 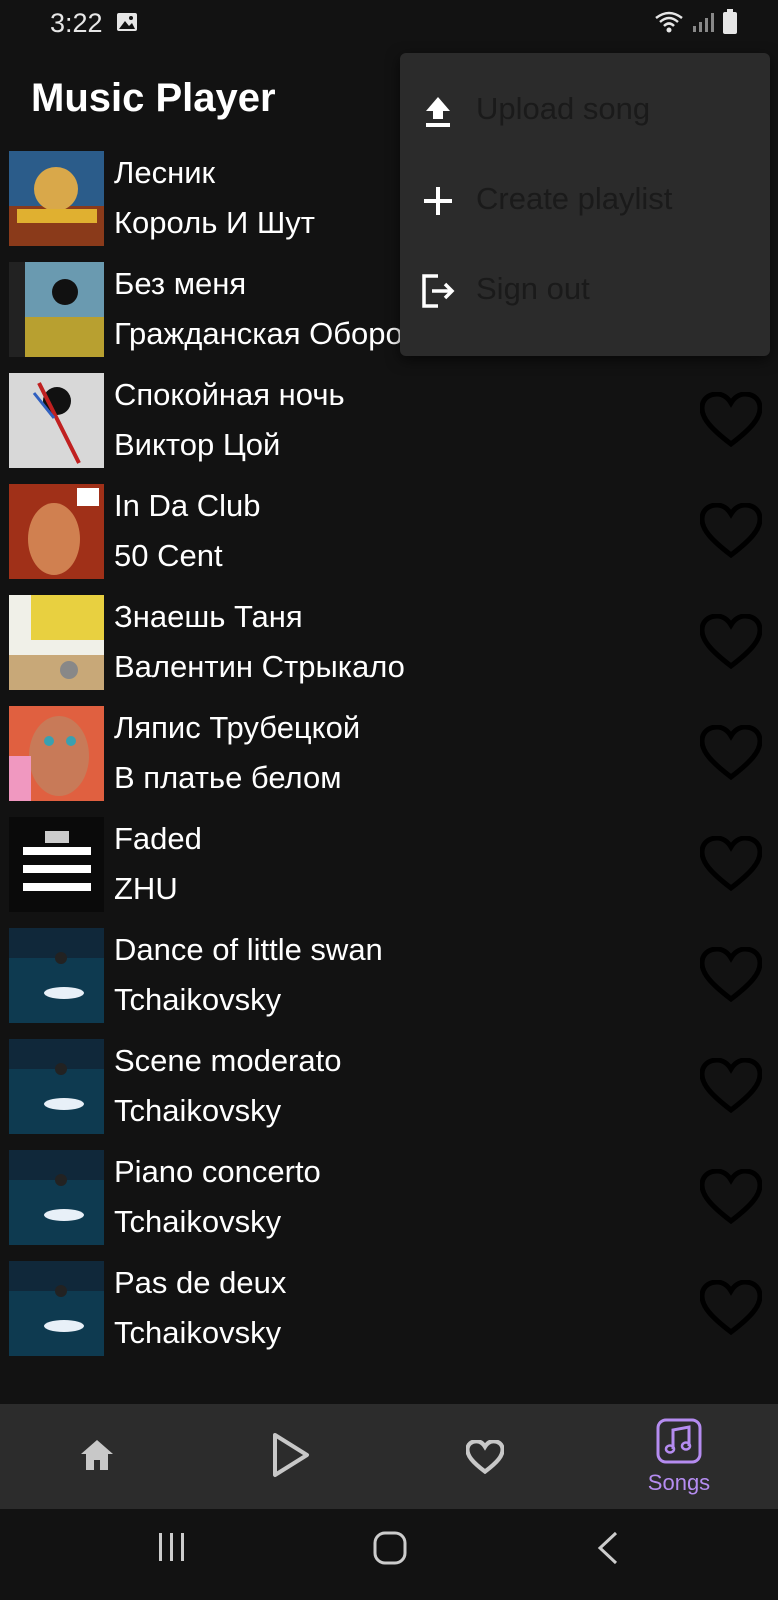 What do you see at coordinates (389, 978) in the screenshot?
I see `song-row: Dance of little swan Tchaikovsky` at bounding box center [389, 978].